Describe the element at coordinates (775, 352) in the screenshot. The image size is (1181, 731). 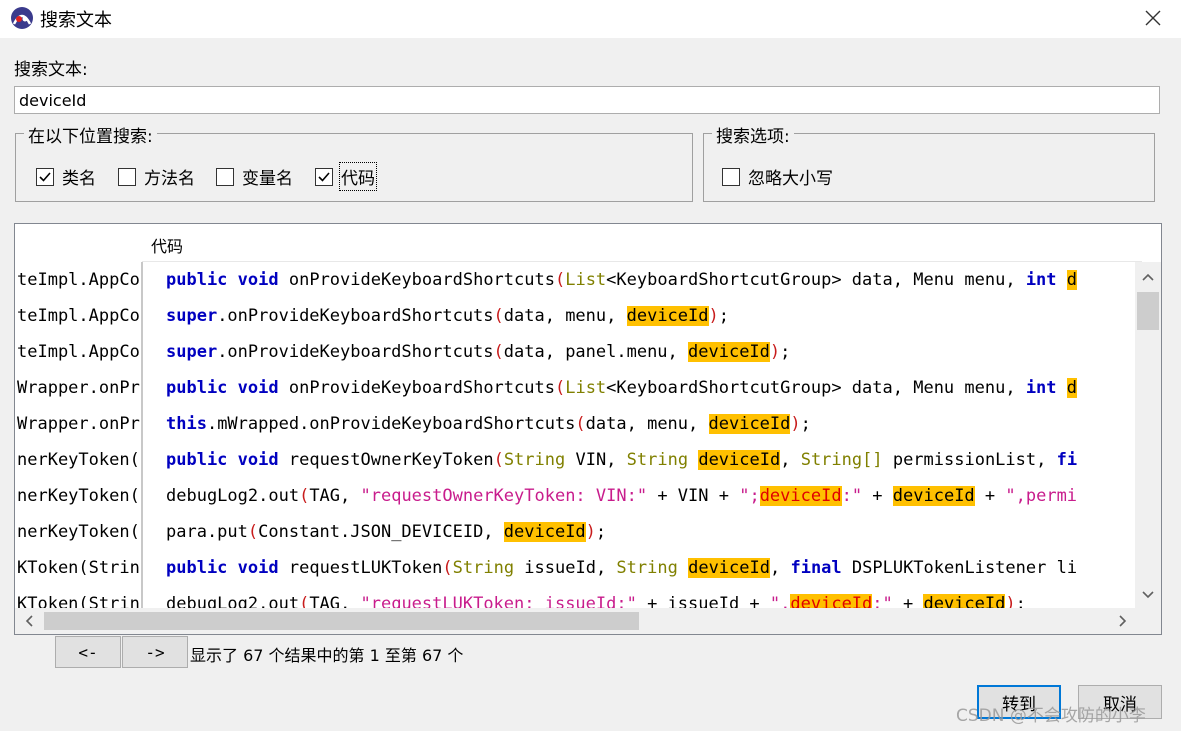
I see `code-token: )` at that location.